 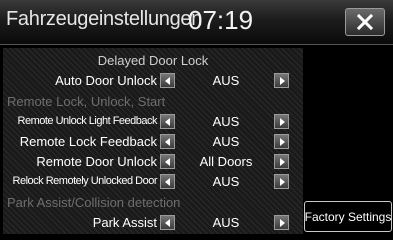 I want to click on setting-row-remote-unlock-light-feedback: Remote Unlock Light Feedback AUS, so click(x=153, y=121).